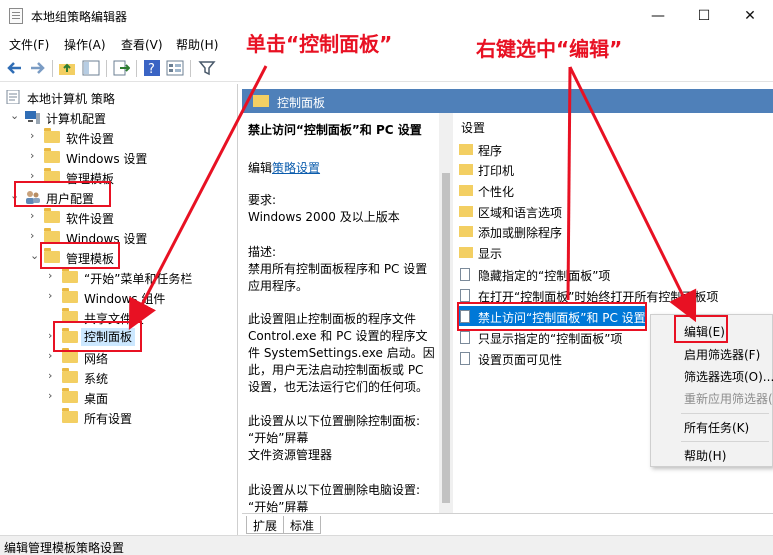  What do you see at coordinates (198, 197) in the screenshot?
I see `arrow-to-control-panel` at bounding box center [198, 197].